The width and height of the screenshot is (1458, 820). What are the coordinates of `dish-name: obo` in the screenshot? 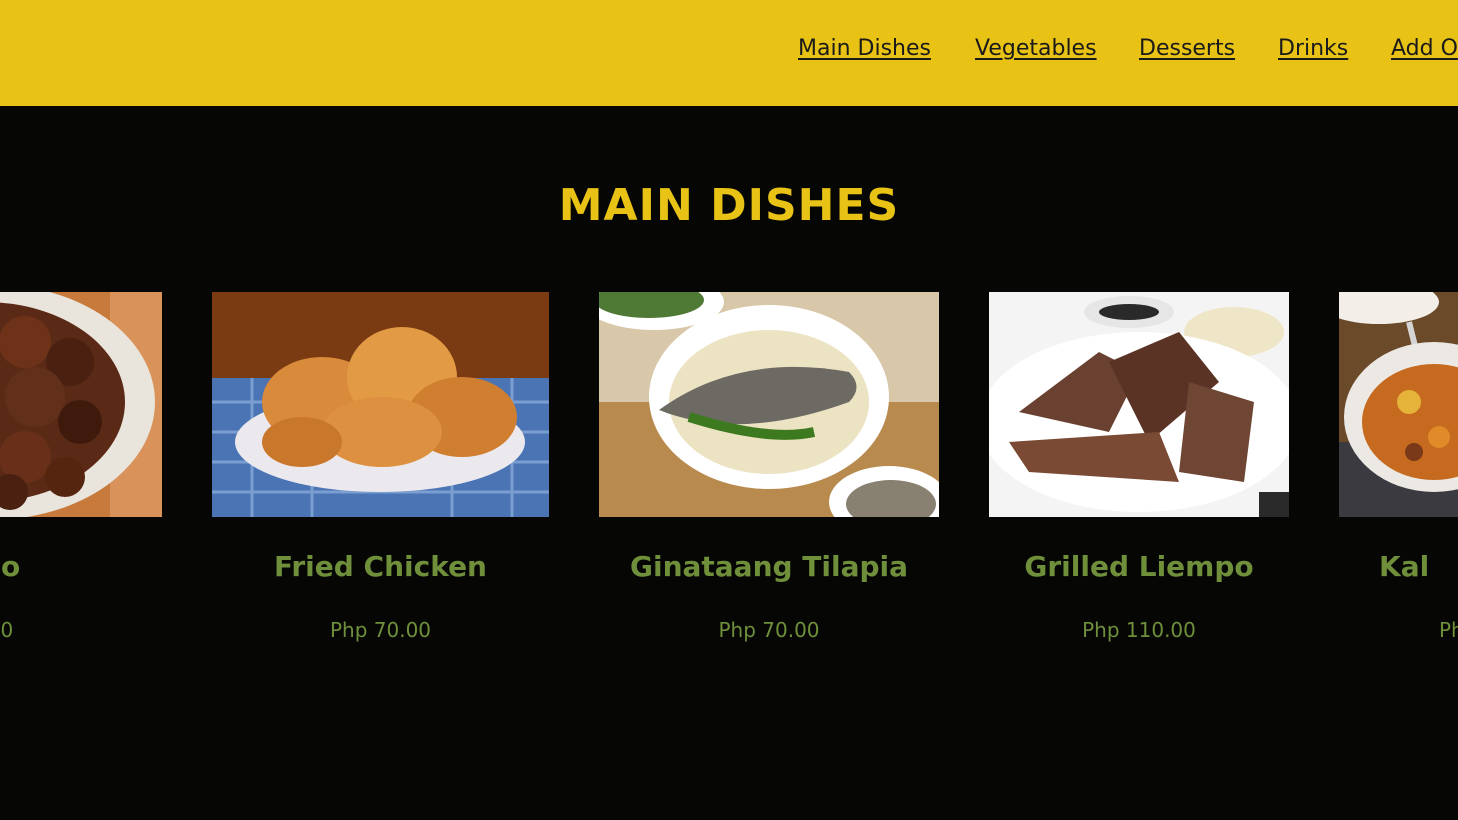 It's located at (10, 566).